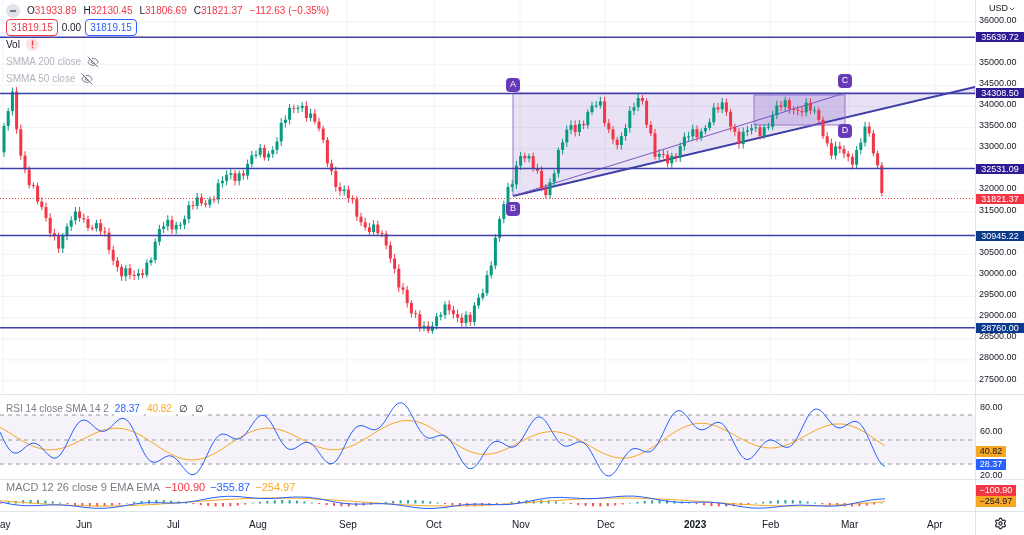 Image resolution: width=1024 pixels, height=535 pixels. I want to click on price-tick: 34000.00, so click(998, 104).